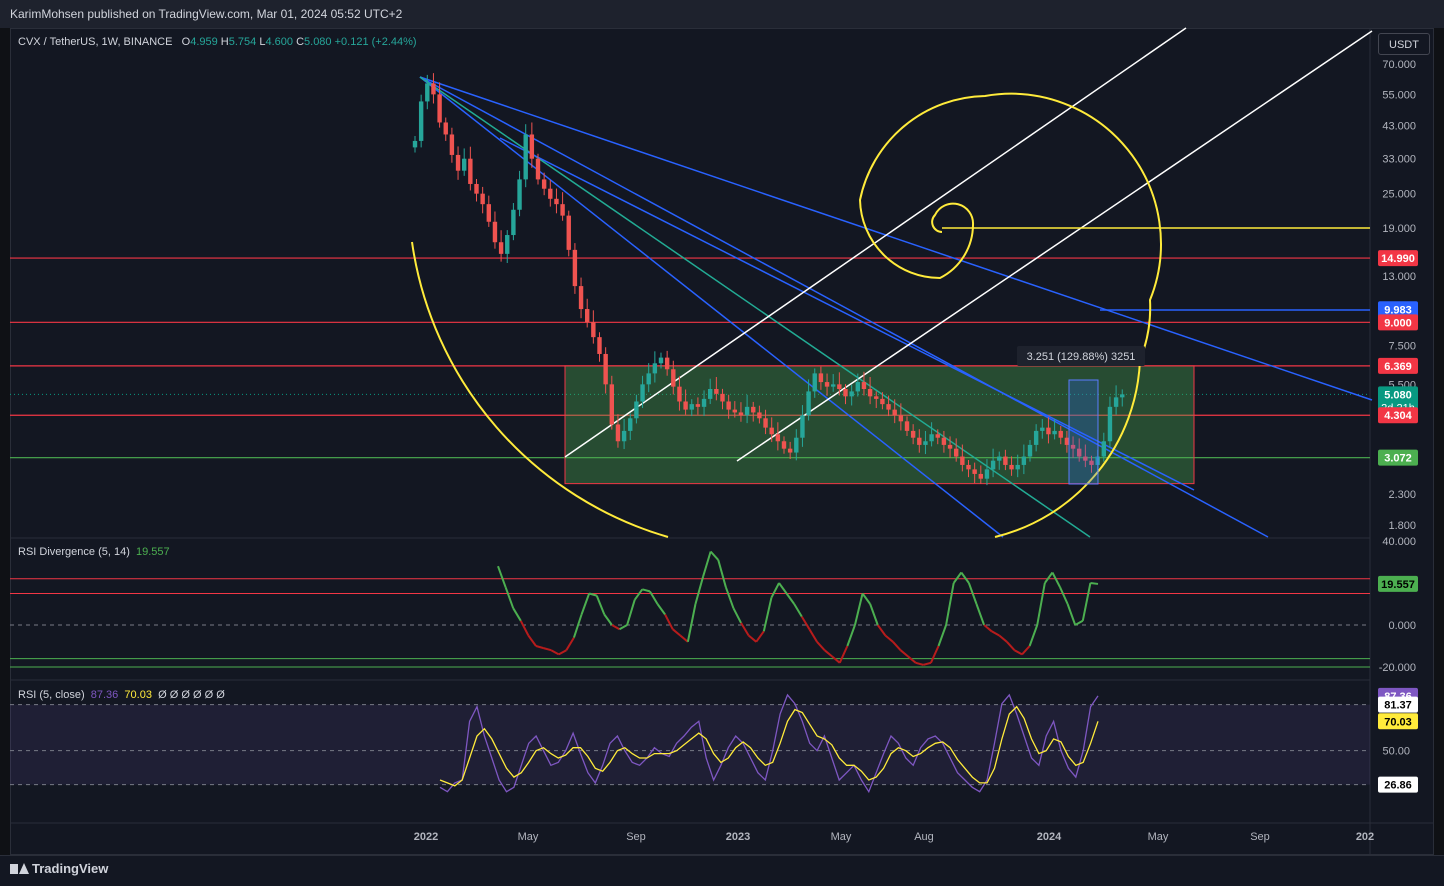  I want to click on rsi-title: RSI (5, close) 87.36 70.03 Ø Ø Ø Ø Ø Ø, so click(121, 695).